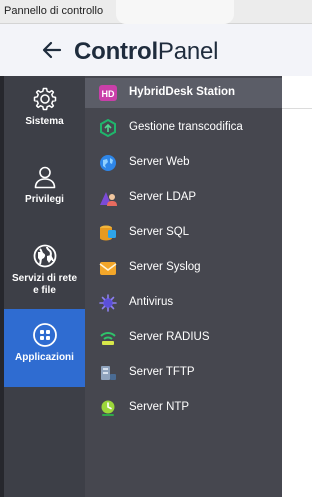 The width and height of the screenshot is (320, 497). What do you see at coordinates (44, 199) in the screenshot?
I see `nav-label-privilegi: Privilegi` at bounding box center [44, 199].